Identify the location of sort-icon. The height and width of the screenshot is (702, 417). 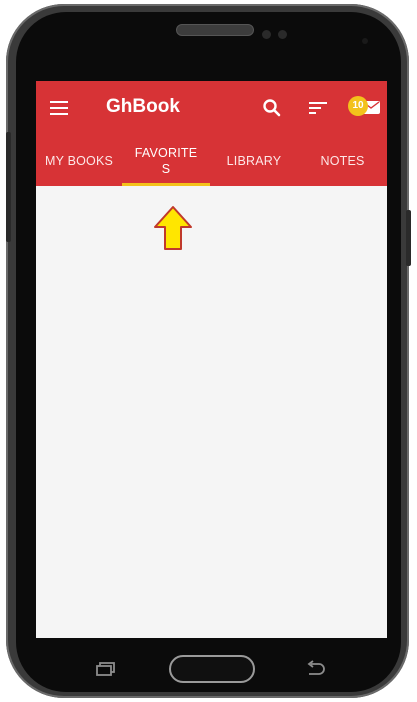
(319, 108).